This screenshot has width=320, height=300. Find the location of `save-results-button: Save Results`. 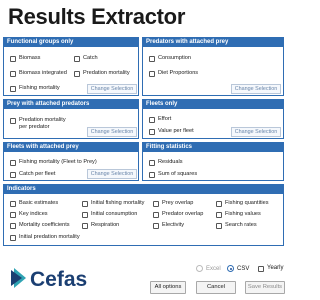

save-results-button: Save Results is located at coordinates (265, 287).